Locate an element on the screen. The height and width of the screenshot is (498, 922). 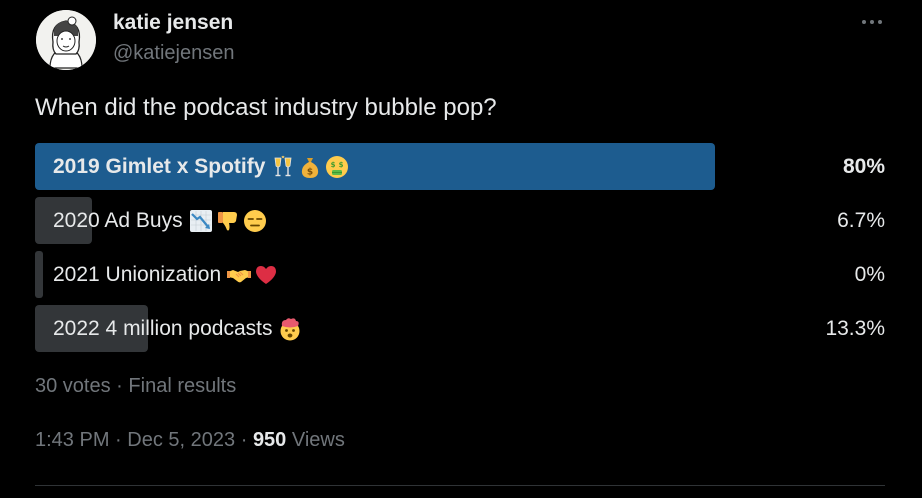
exploding-head-icon is located at coordinates (290, 328).